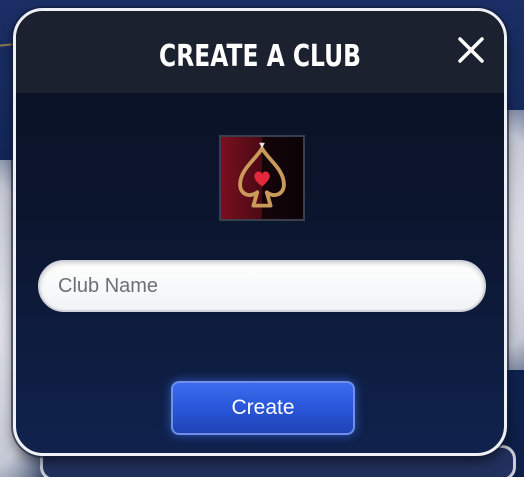 The image size is (524, 477). What do you see at coordinates (262, 286) in the screenshot?
I see `club-name-input` at bounding box center [262, 286].